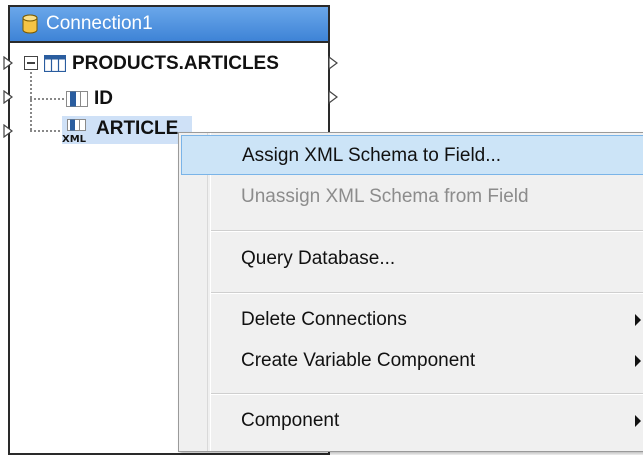 This screenshot has width=643, height=455. Describe the element at coordinates (169, 25) in the screenshot. I see `component-header: Connection1` at that location.